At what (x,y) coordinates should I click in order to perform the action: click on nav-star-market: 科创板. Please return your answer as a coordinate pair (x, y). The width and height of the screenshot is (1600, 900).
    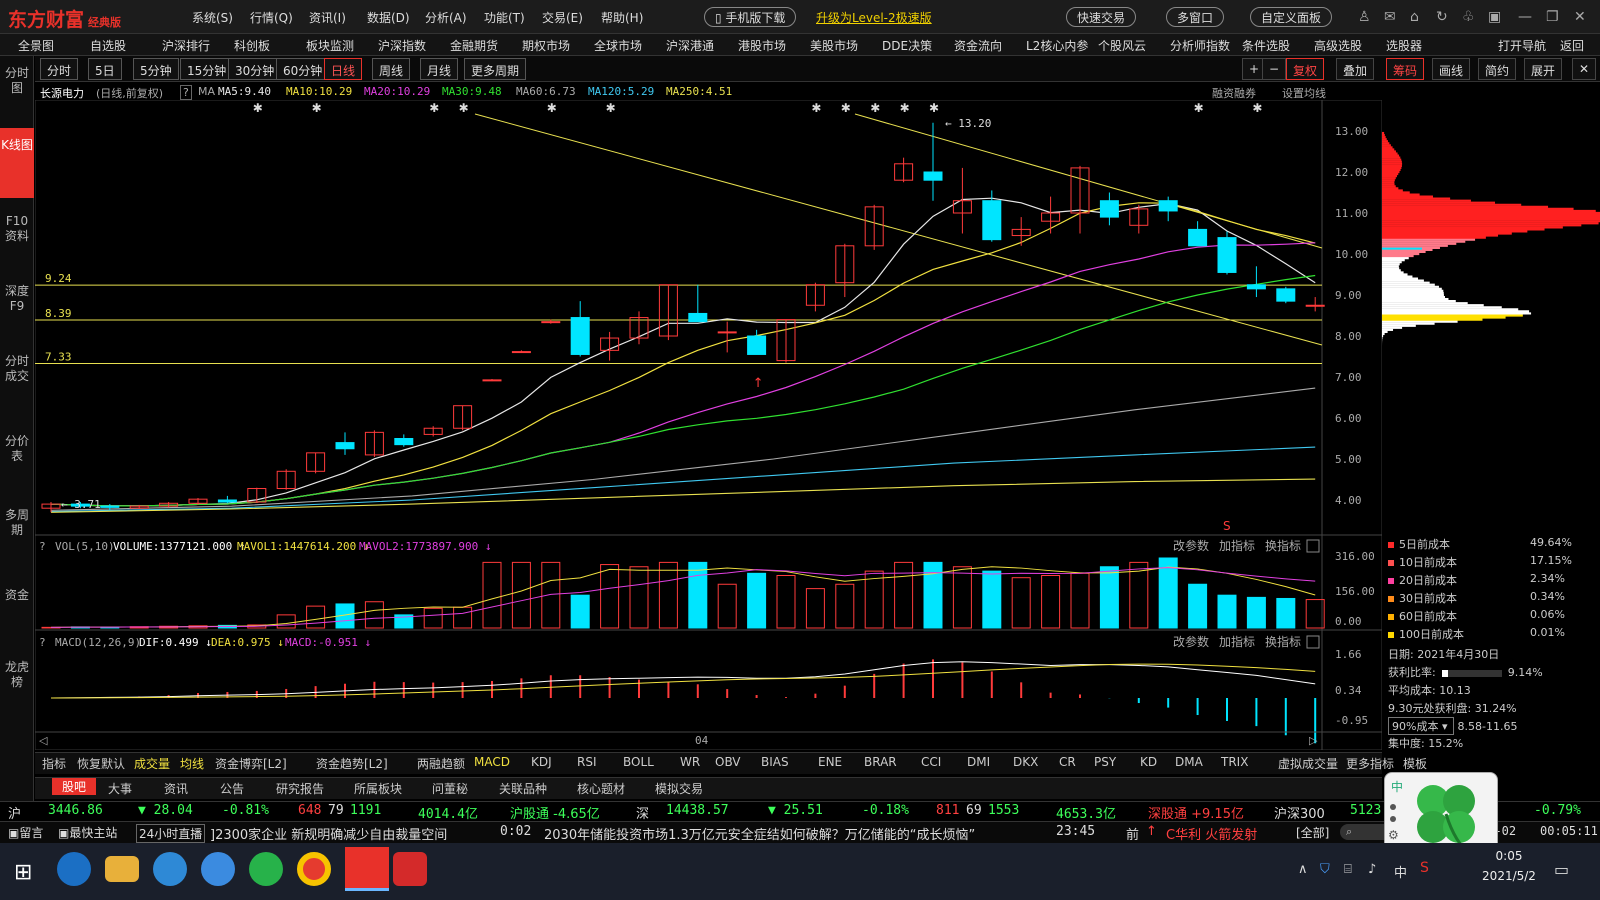
    Looking at the image, I should click on (252, 45).